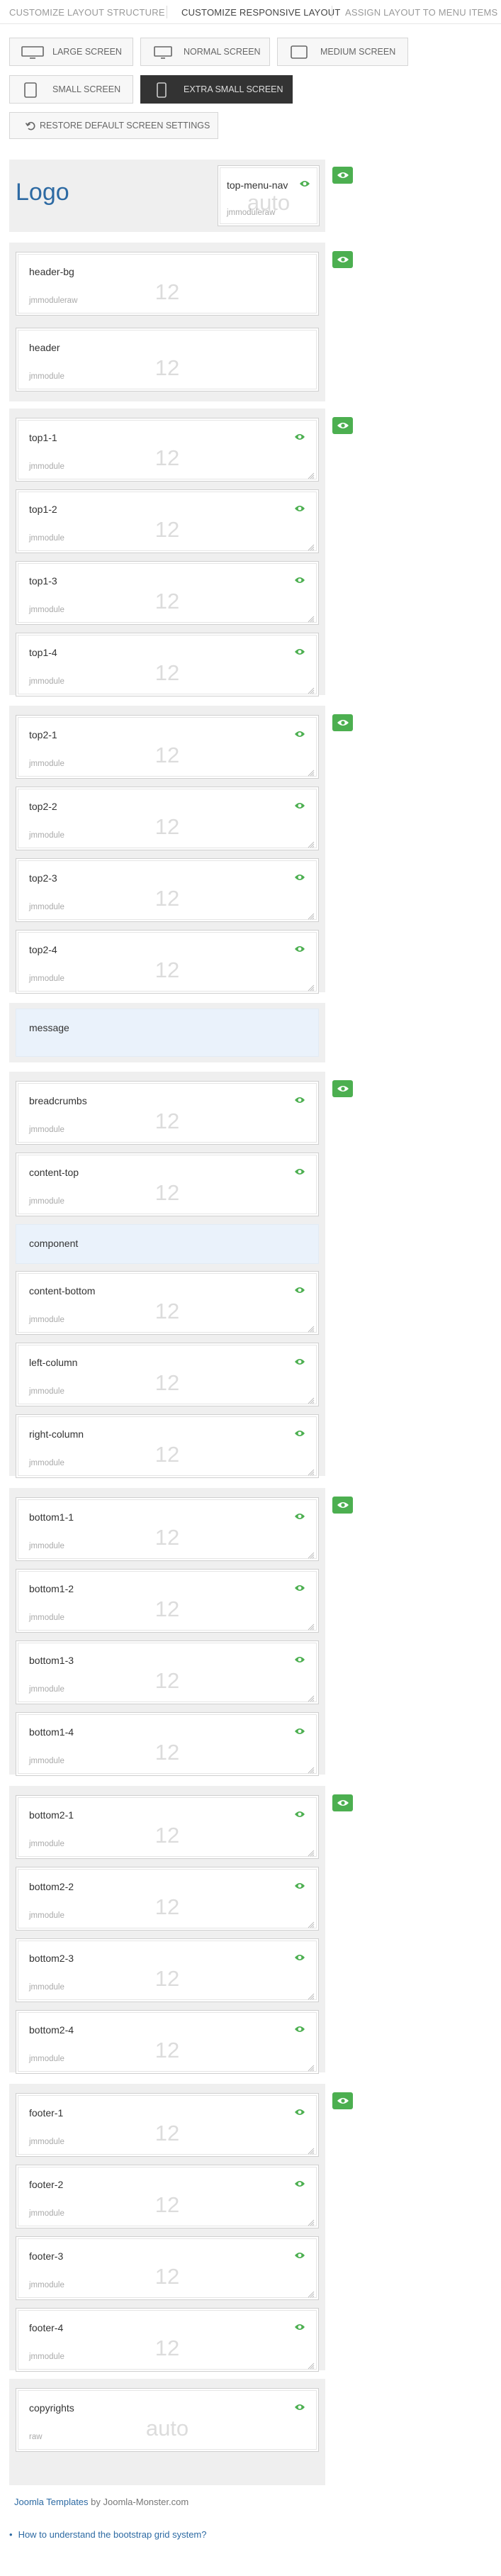  What do you see at coordinates (168, 284) in the screenshot?
I see `position-header-bg: header-bg 12 jmmoduleraw` at bounding box center [168, 284].